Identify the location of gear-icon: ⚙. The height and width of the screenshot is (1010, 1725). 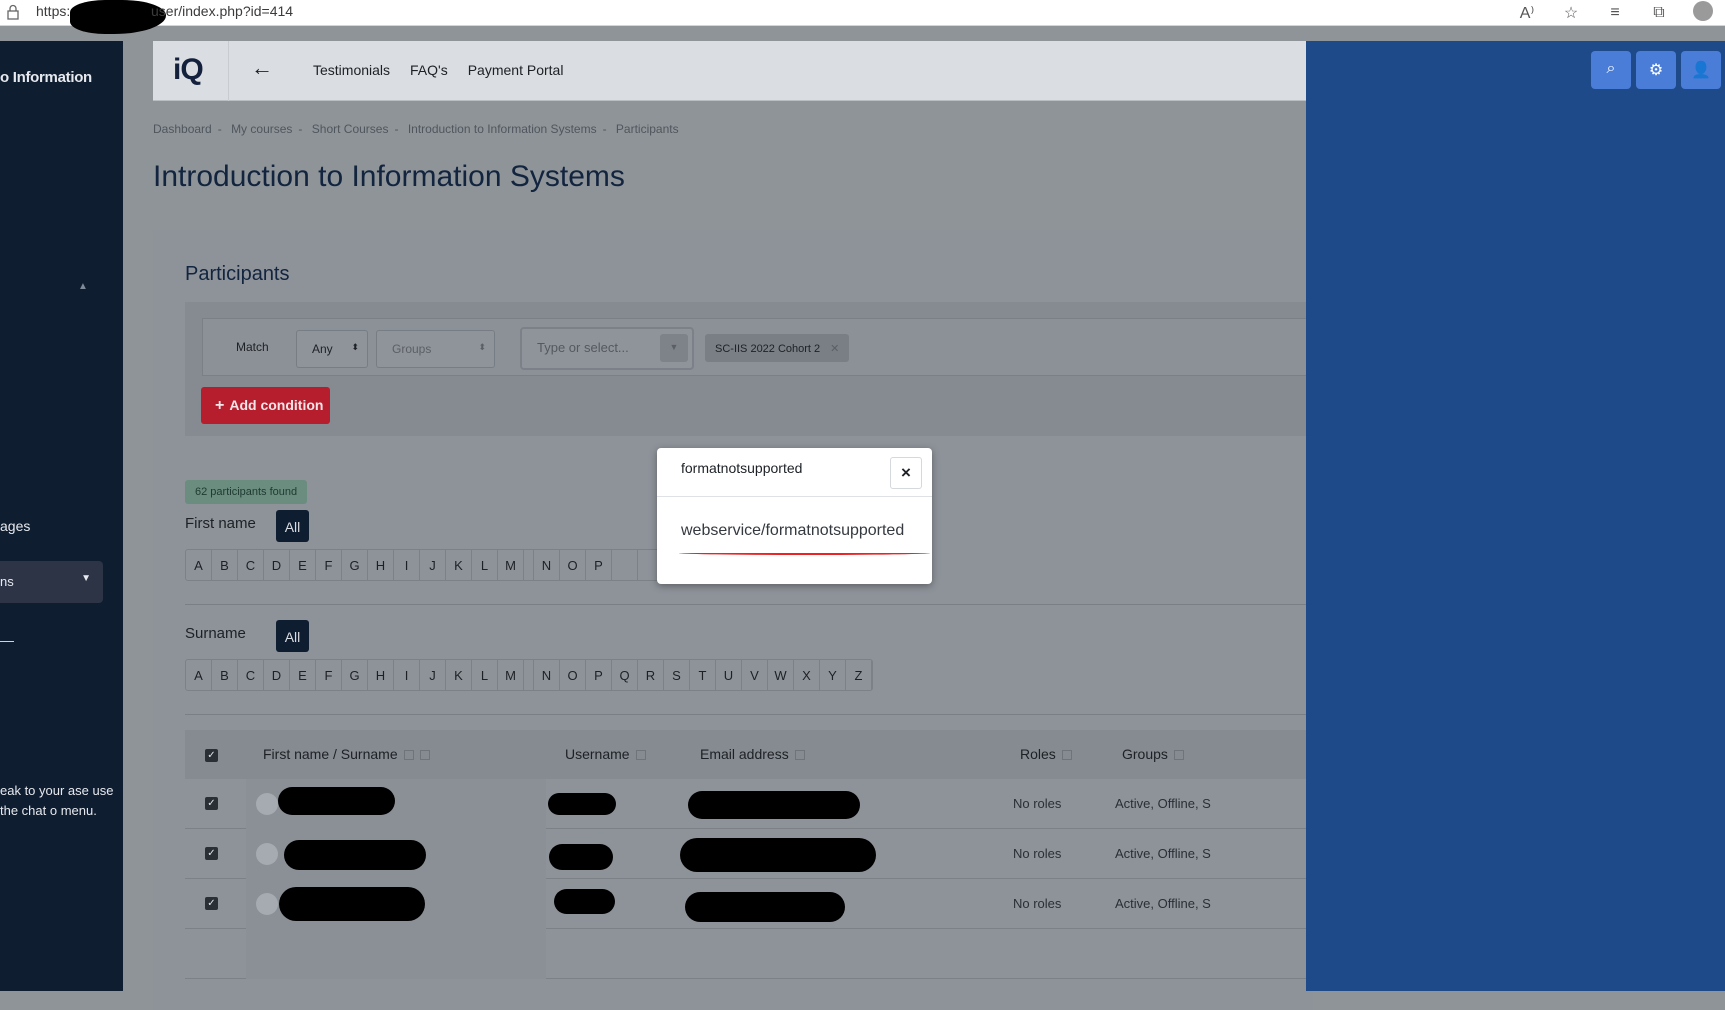
(1656, 70).